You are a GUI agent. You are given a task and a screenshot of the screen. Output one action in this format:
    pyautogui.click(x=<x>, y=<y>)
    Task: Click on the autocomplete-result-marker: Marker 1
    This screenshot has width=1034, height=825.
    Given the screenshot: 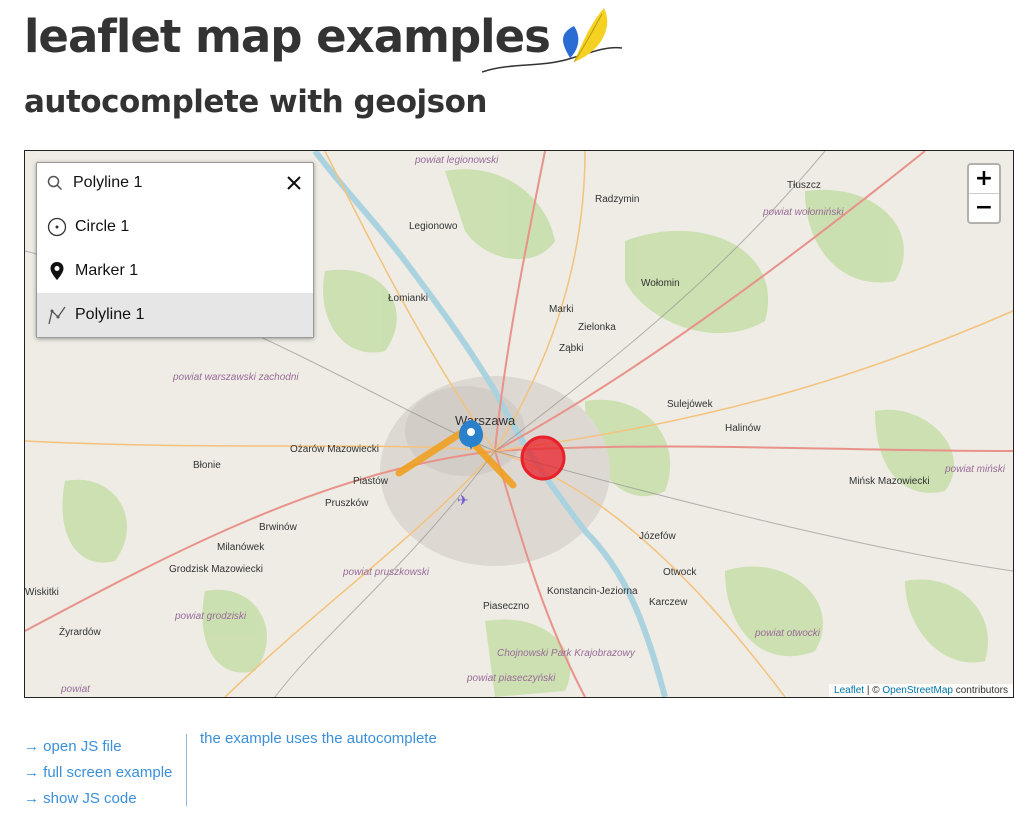 What is the action you would take?
    pyautogui.click(x=175, y=271)
    